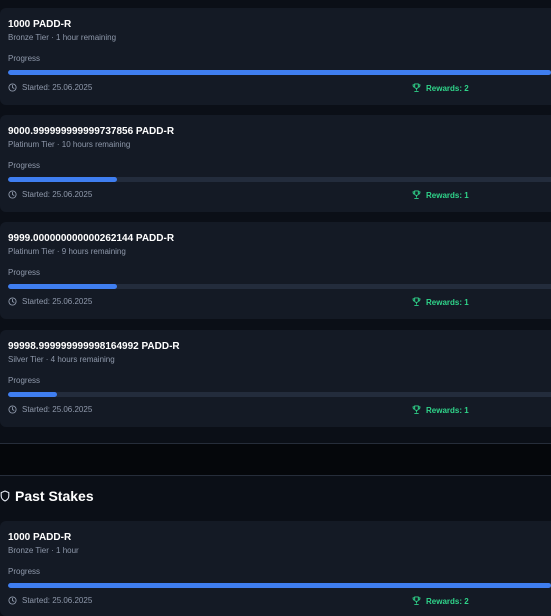 This screenshot has height=616, width=551. Describe the element at coordinates (5, 496) in the screenshot. I see `shield-icon` at that location.